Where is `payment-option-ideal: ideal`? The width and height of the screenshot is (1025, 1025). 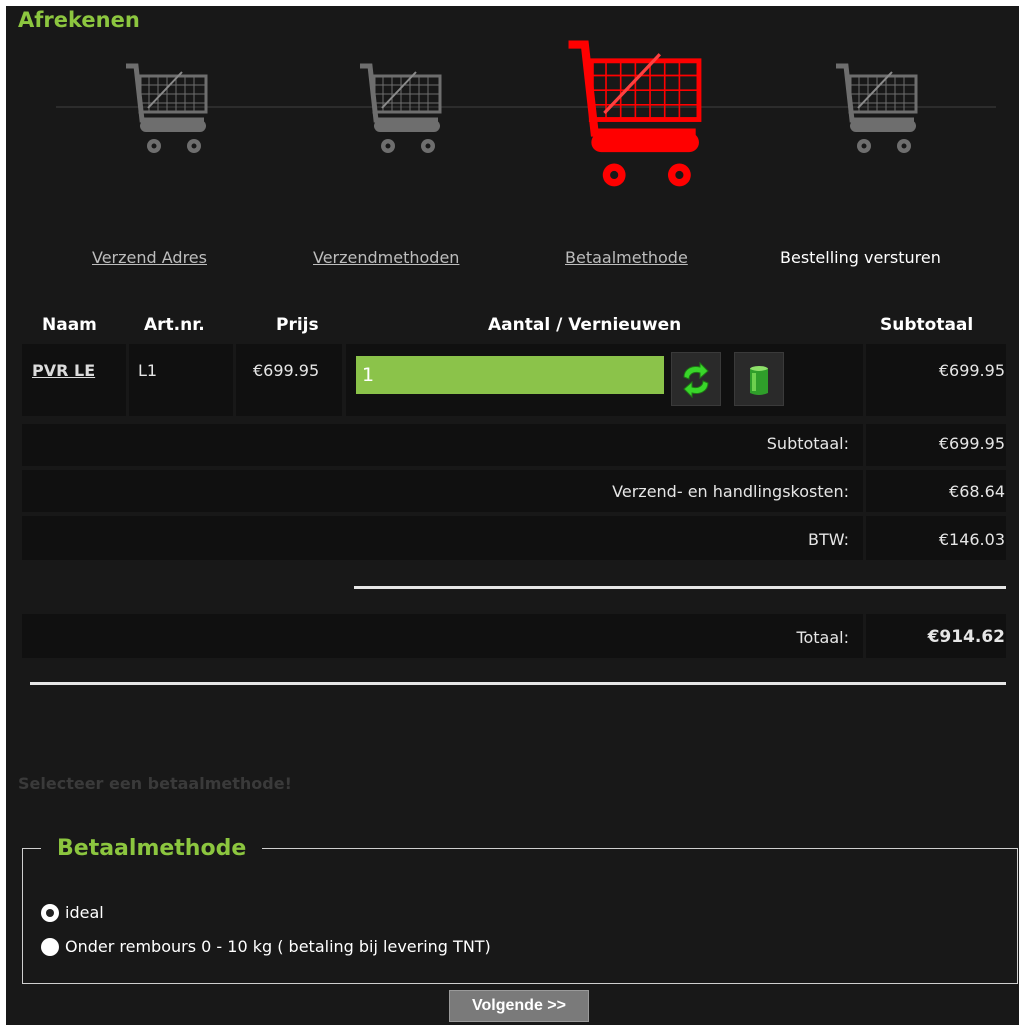
payment-option-ideal: ideal is located at coordinates (72, 912).